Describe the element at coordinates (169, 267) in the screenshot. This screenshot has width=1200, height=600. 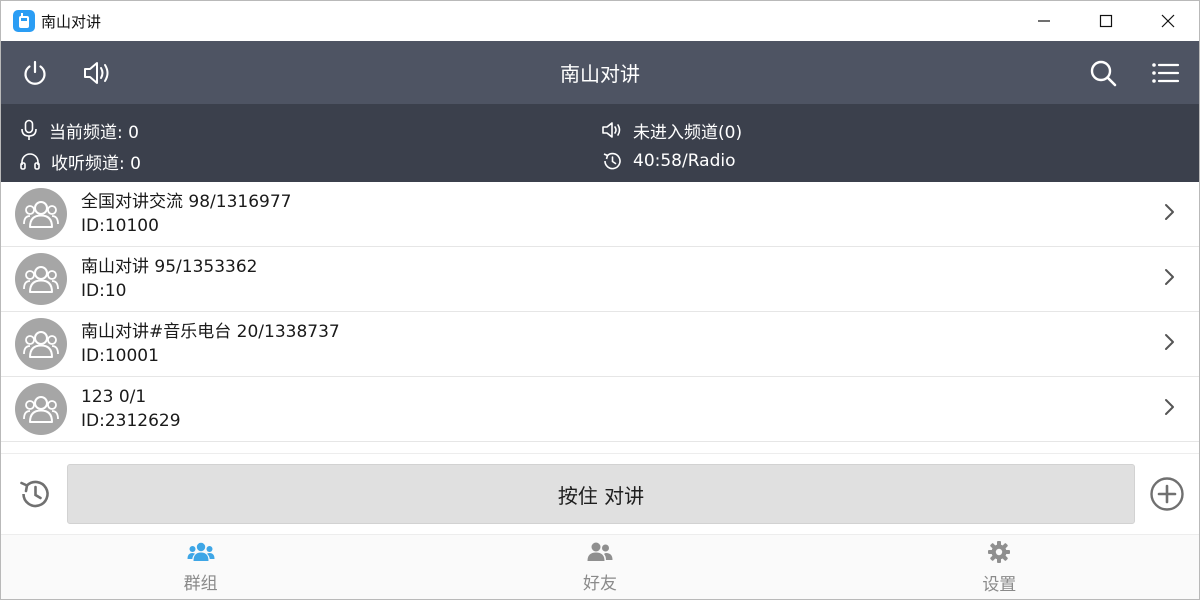
I see `group-name: 南山对讲 95/1353362` at that location.